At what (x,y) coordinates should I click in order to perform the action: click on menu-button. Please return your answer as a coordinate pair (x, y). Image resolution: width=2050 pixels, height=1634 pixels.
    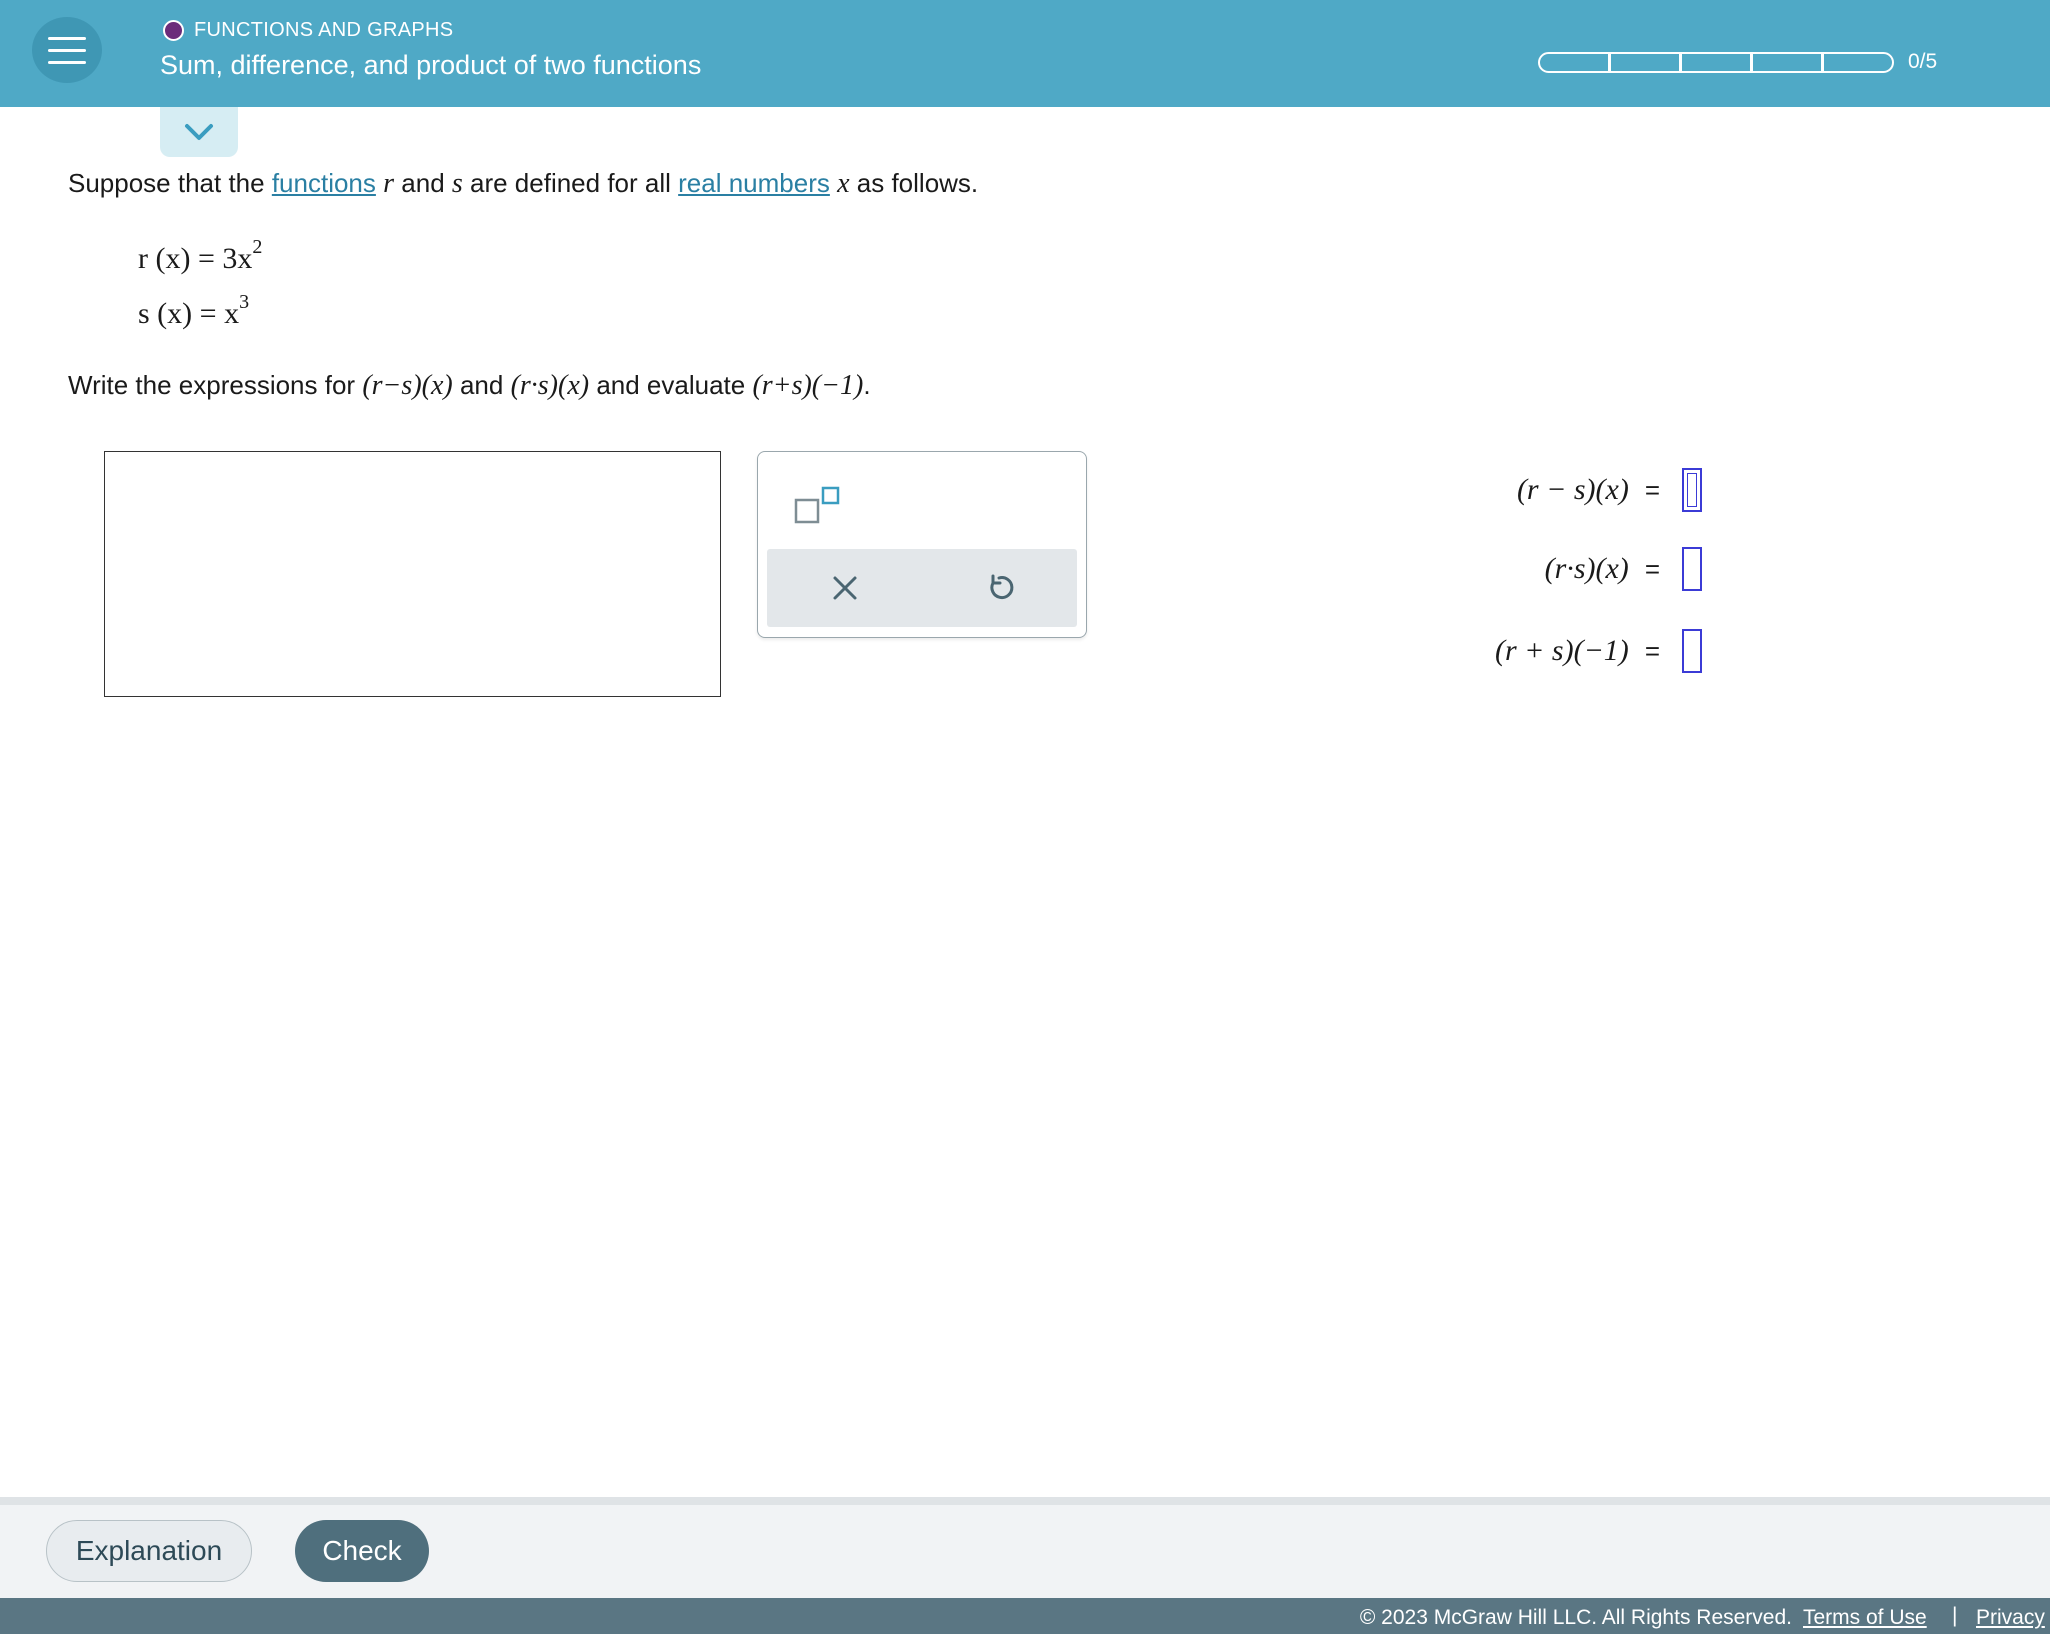
    Looking at the image, I should click on (67, 50).